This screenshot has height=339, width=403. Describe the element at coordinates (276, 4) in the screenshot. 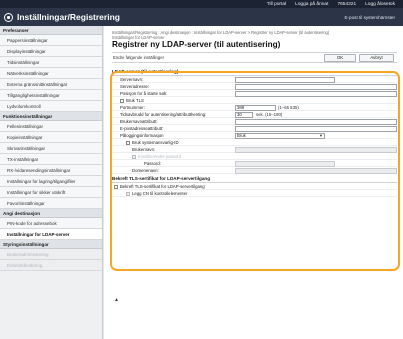

I see `portal-link: Till portal` at that location.